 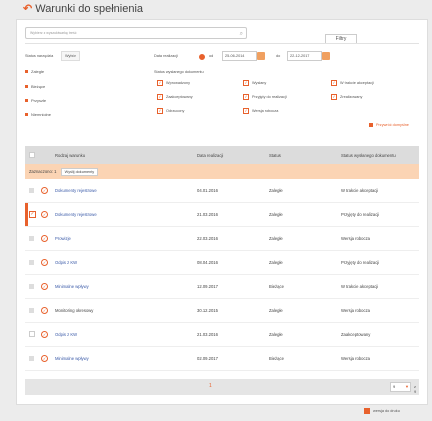 I want to click on row-date: 04.01.2016, so click(x=232, y=191).